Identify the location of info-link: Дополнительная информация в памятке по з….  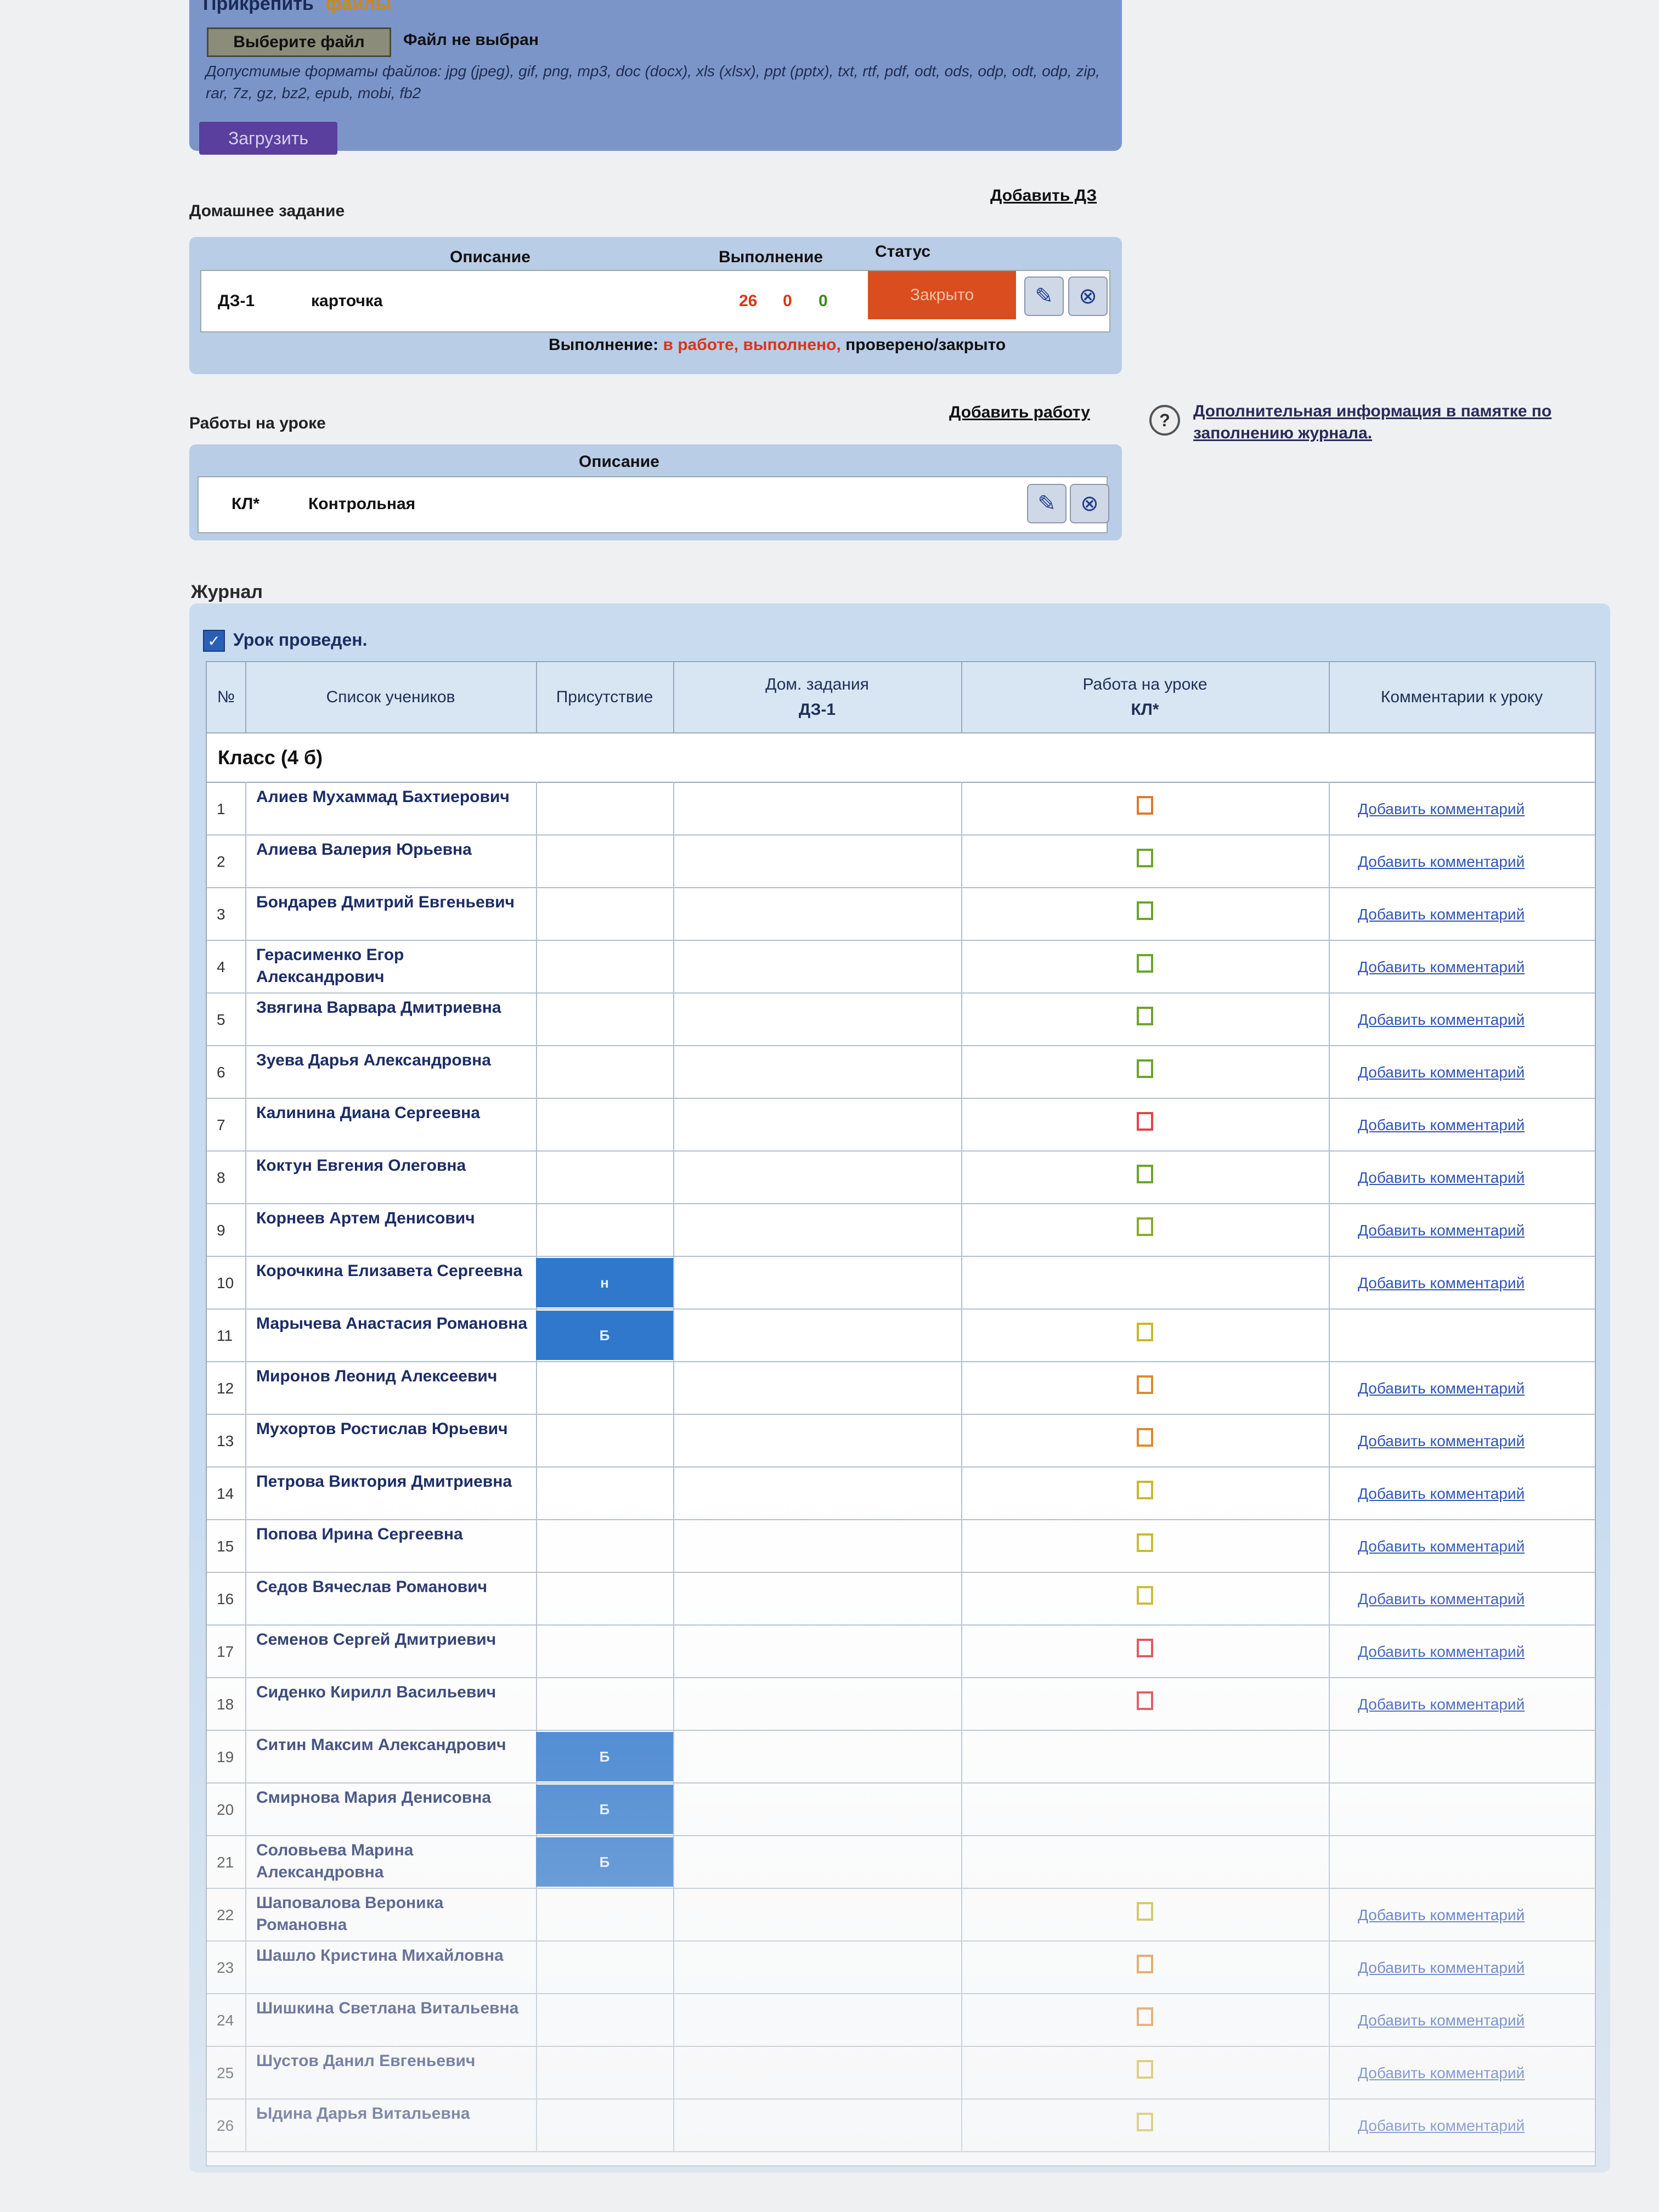
(1407, 422).